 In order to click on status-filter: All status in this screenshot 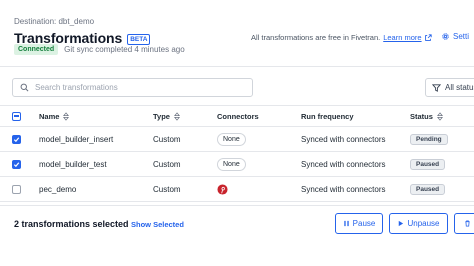, I will do `click(449, 87)`.